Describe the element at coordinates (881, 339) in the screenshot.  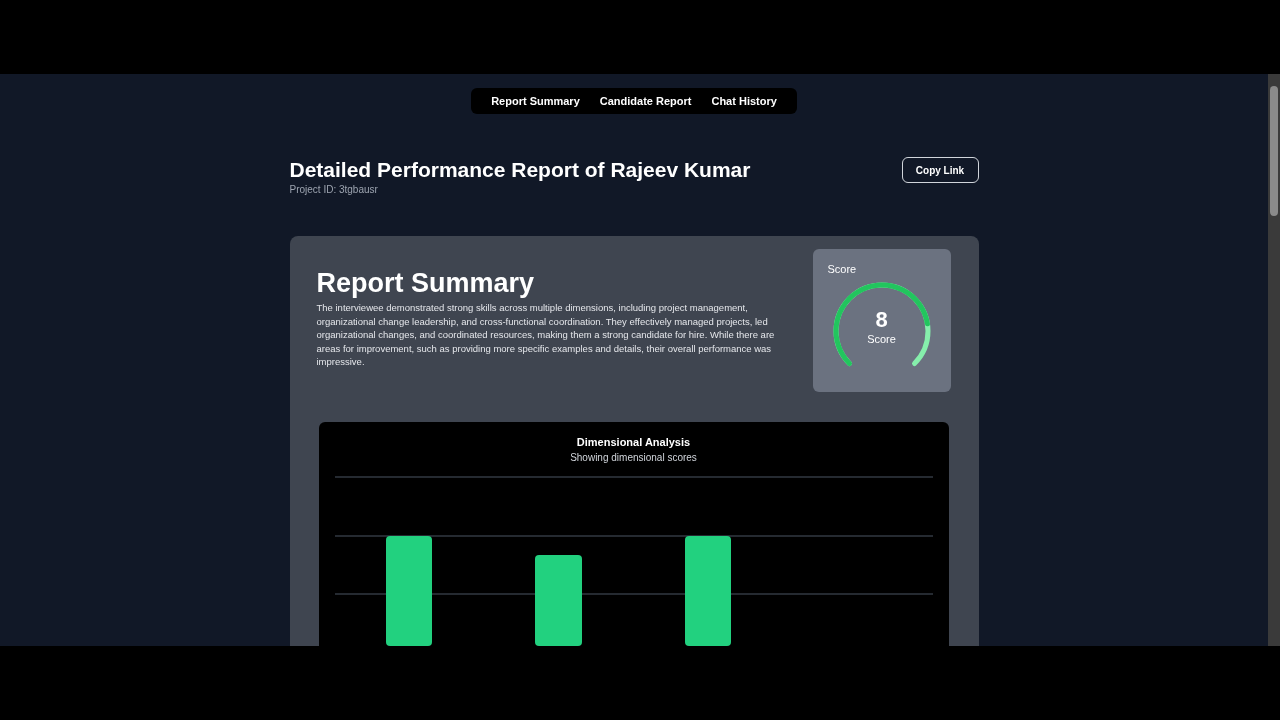
I see `score-caption: Score` at that location.